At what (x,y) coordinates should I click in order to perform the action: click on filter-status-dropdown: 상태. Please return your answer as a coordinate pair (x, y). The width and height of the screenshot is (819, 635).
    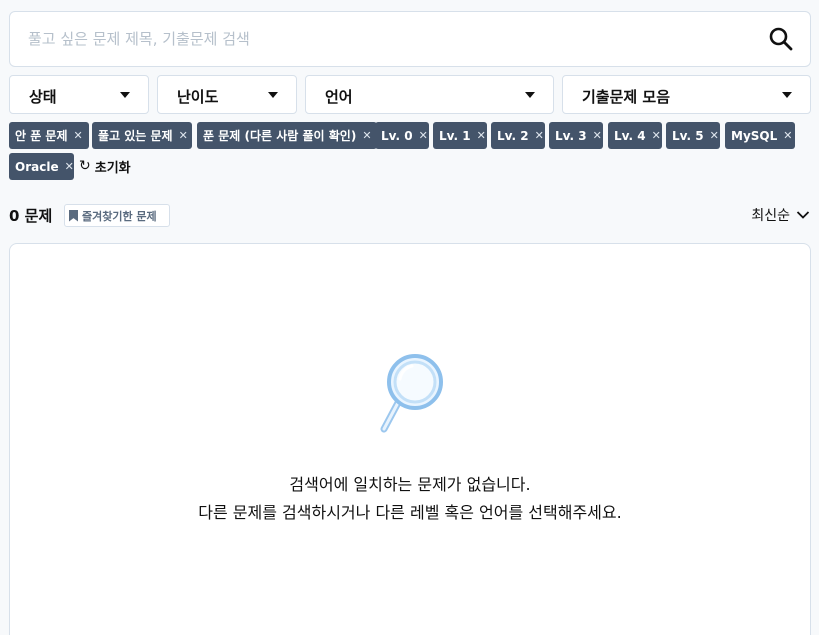
    Looking at the image, I should click on (79, 94).